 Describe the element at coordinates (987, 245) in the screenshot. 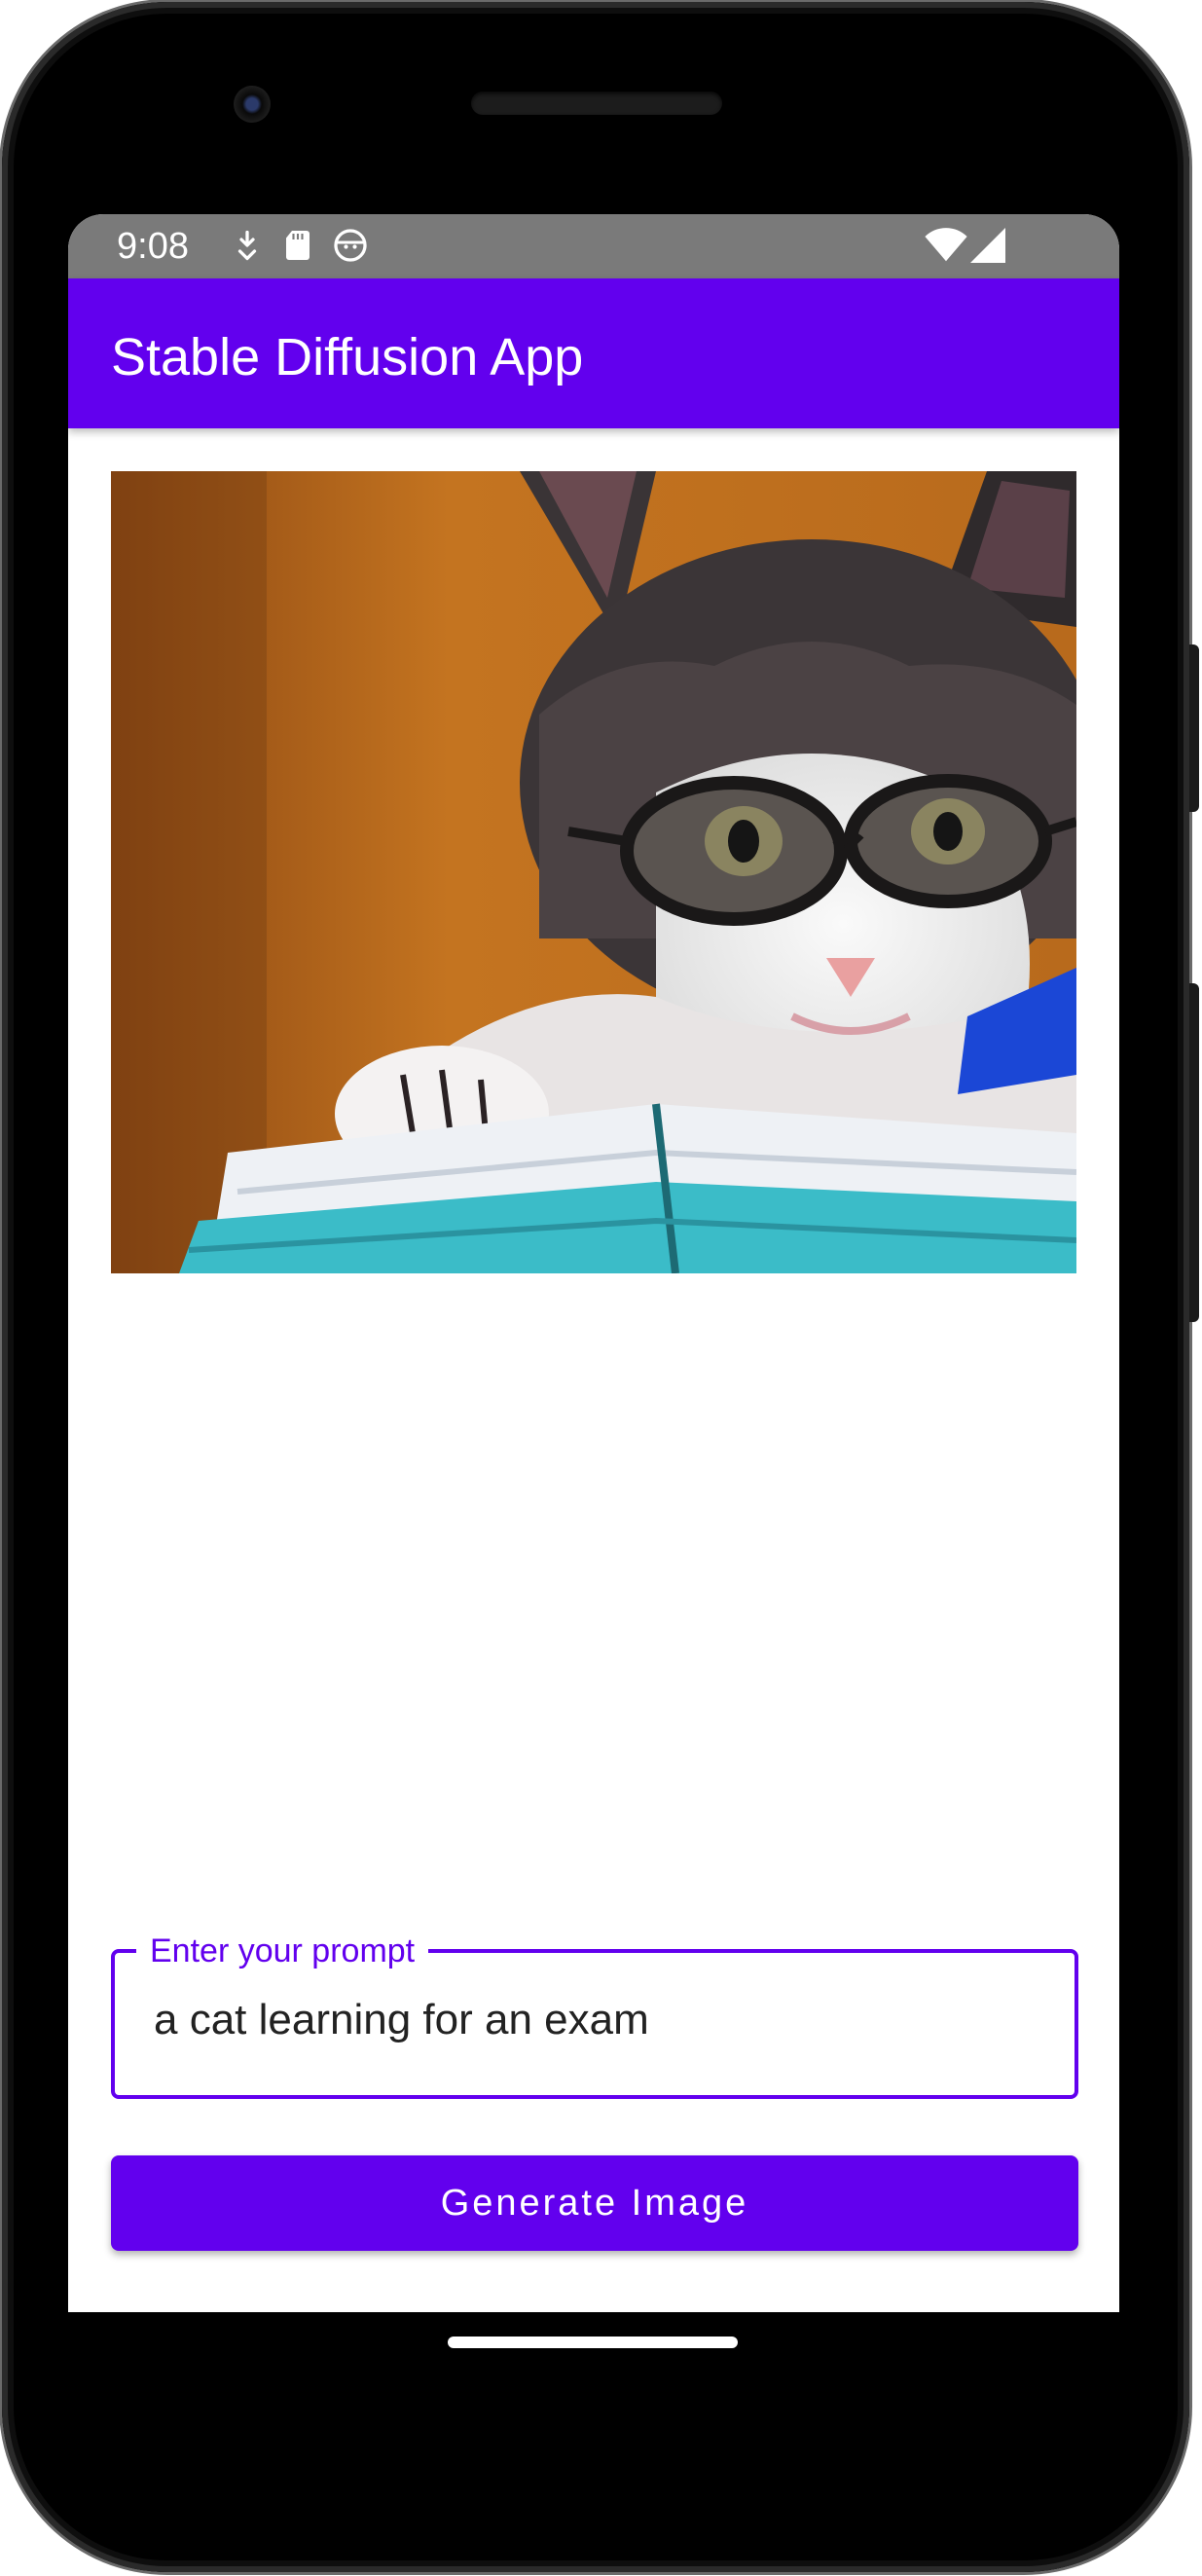

I see `signal-icon` at that location.